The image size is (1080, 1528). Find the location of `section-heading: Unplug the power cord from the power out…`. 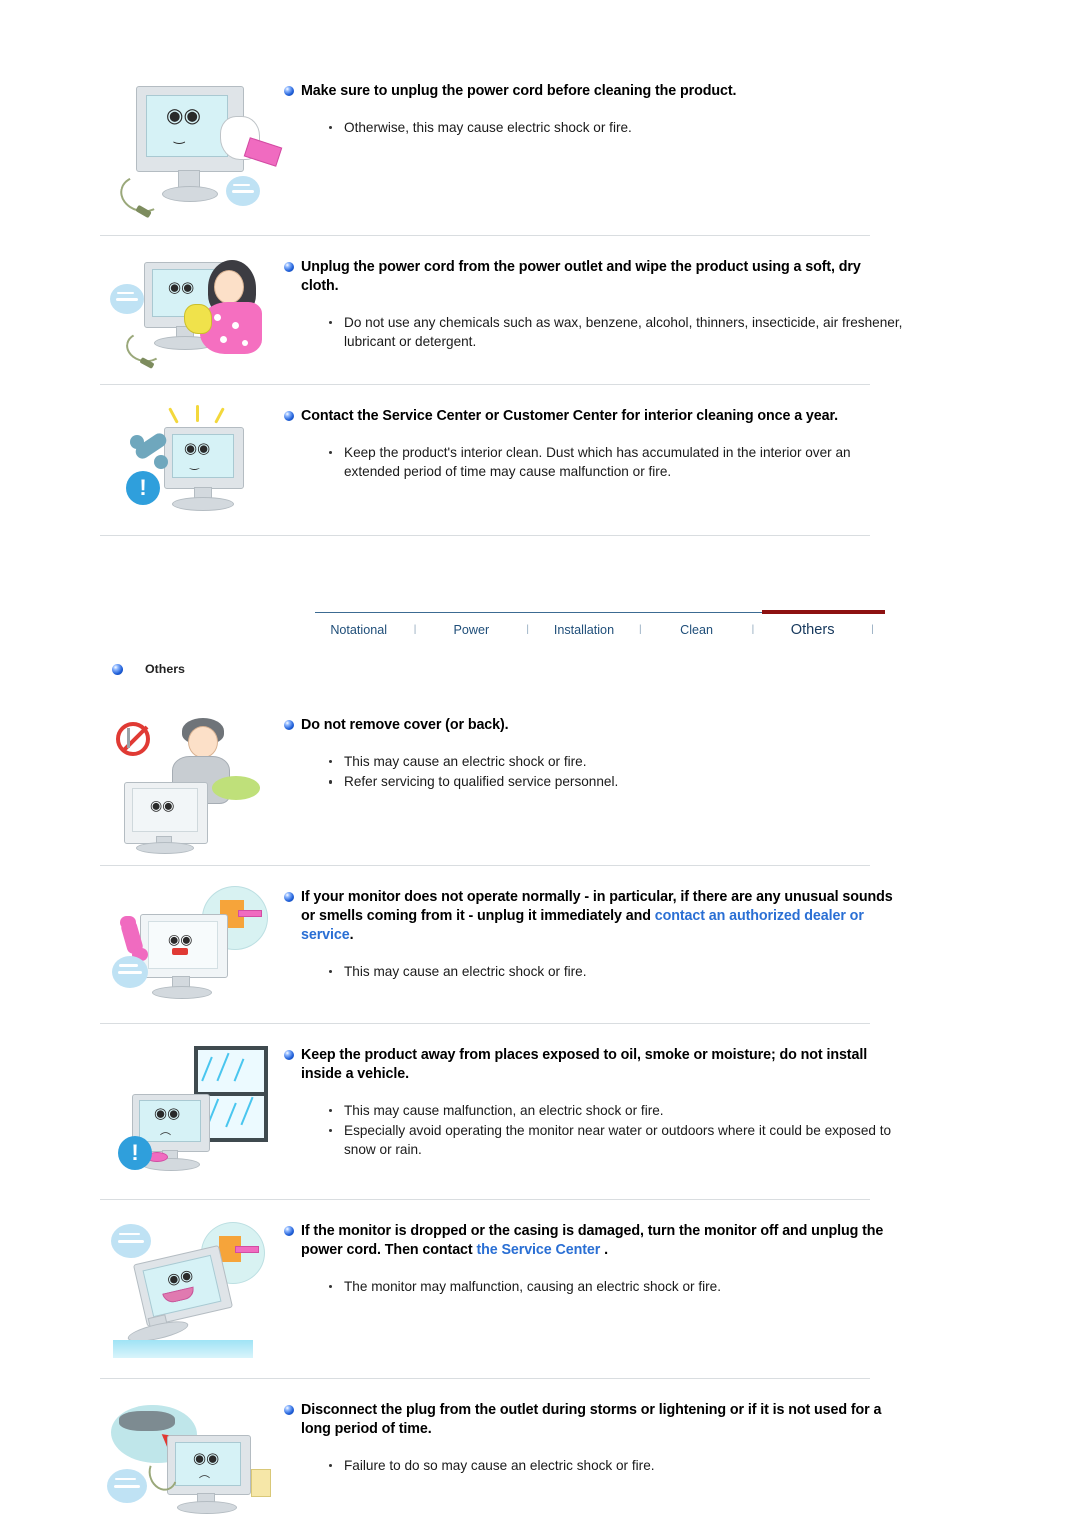

section-heading: Unplug the power cord from the power out… is located at coordinates (667, 277).